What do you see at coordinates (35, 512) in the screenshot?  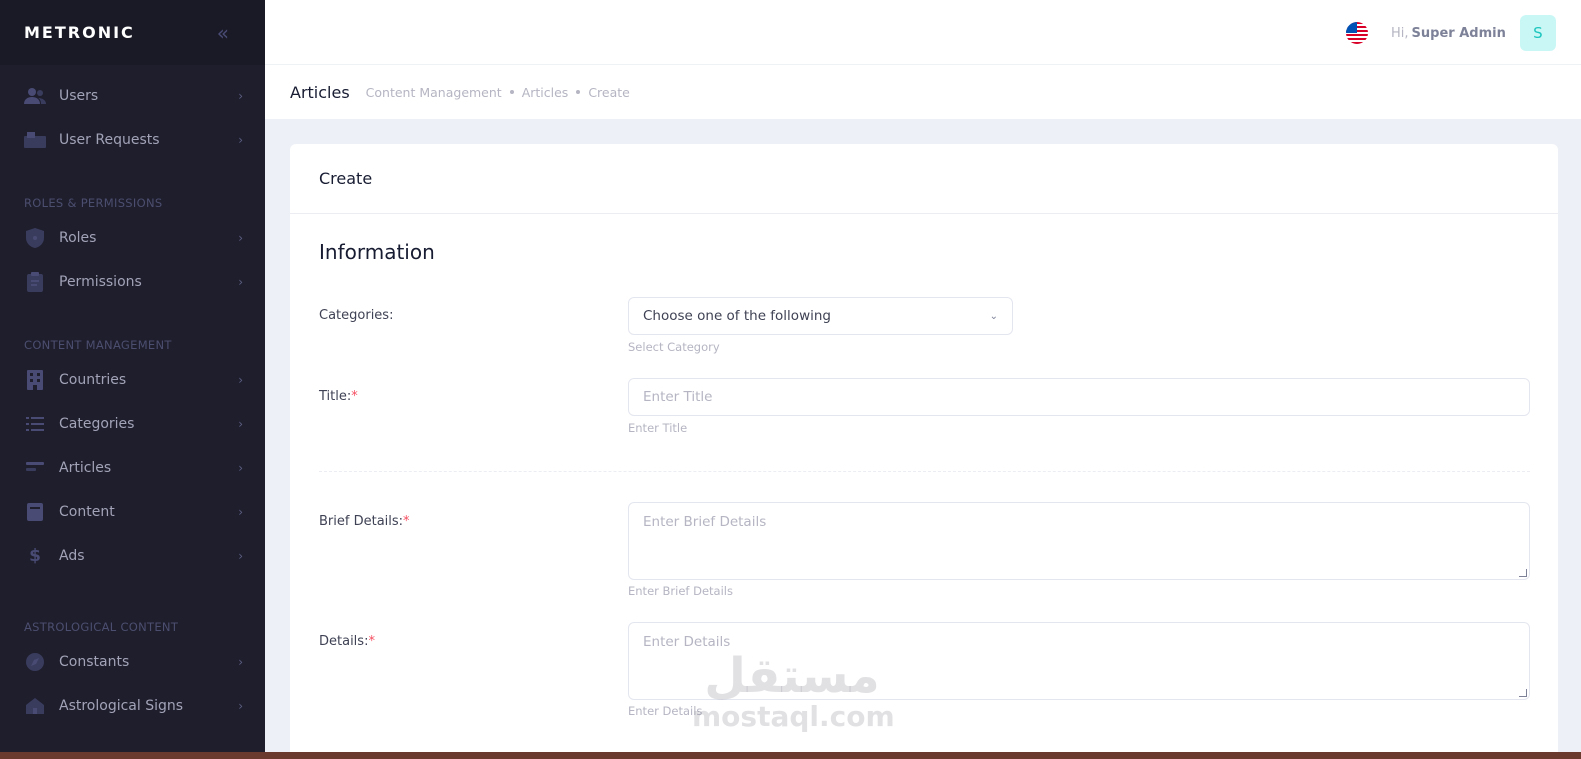 I see `box-icon` at bounding box center [35, 512].